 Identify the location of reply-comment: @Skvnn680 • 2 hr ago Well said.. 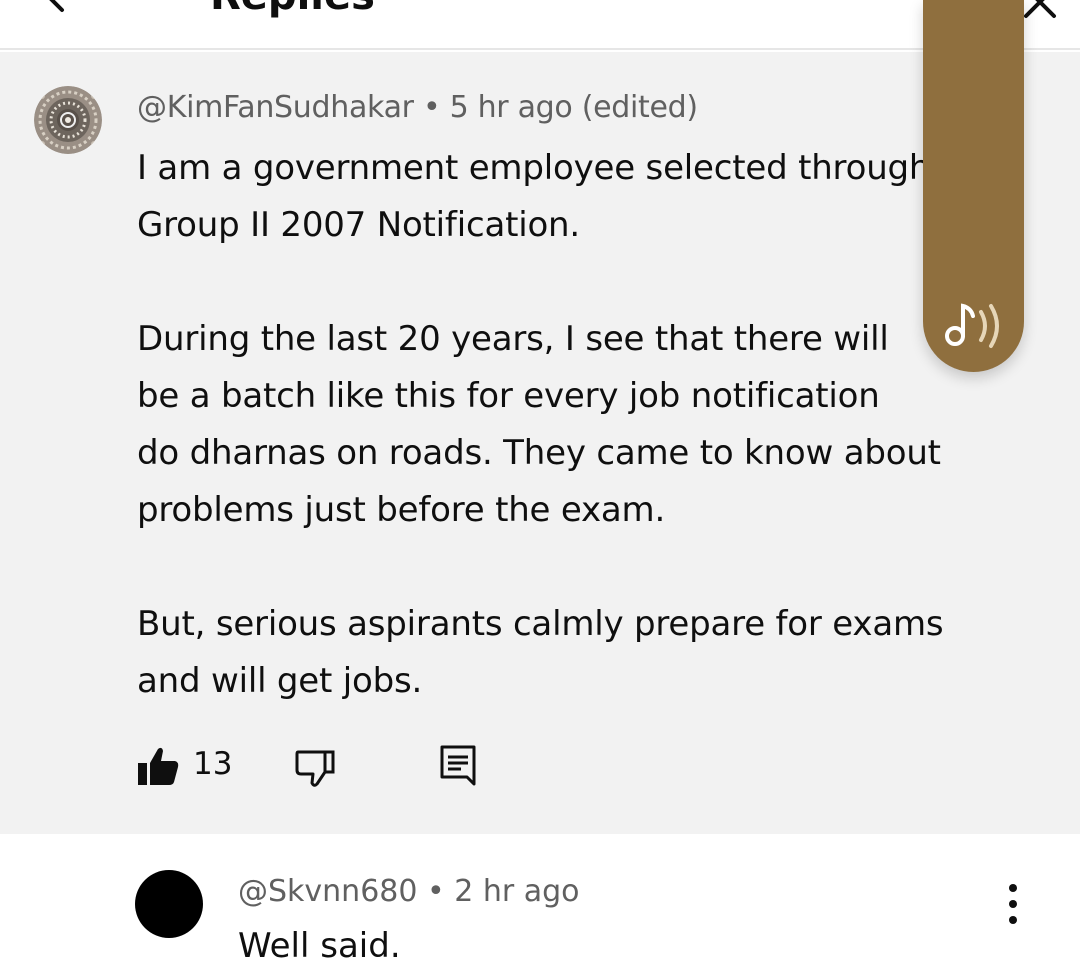
(540, 901).